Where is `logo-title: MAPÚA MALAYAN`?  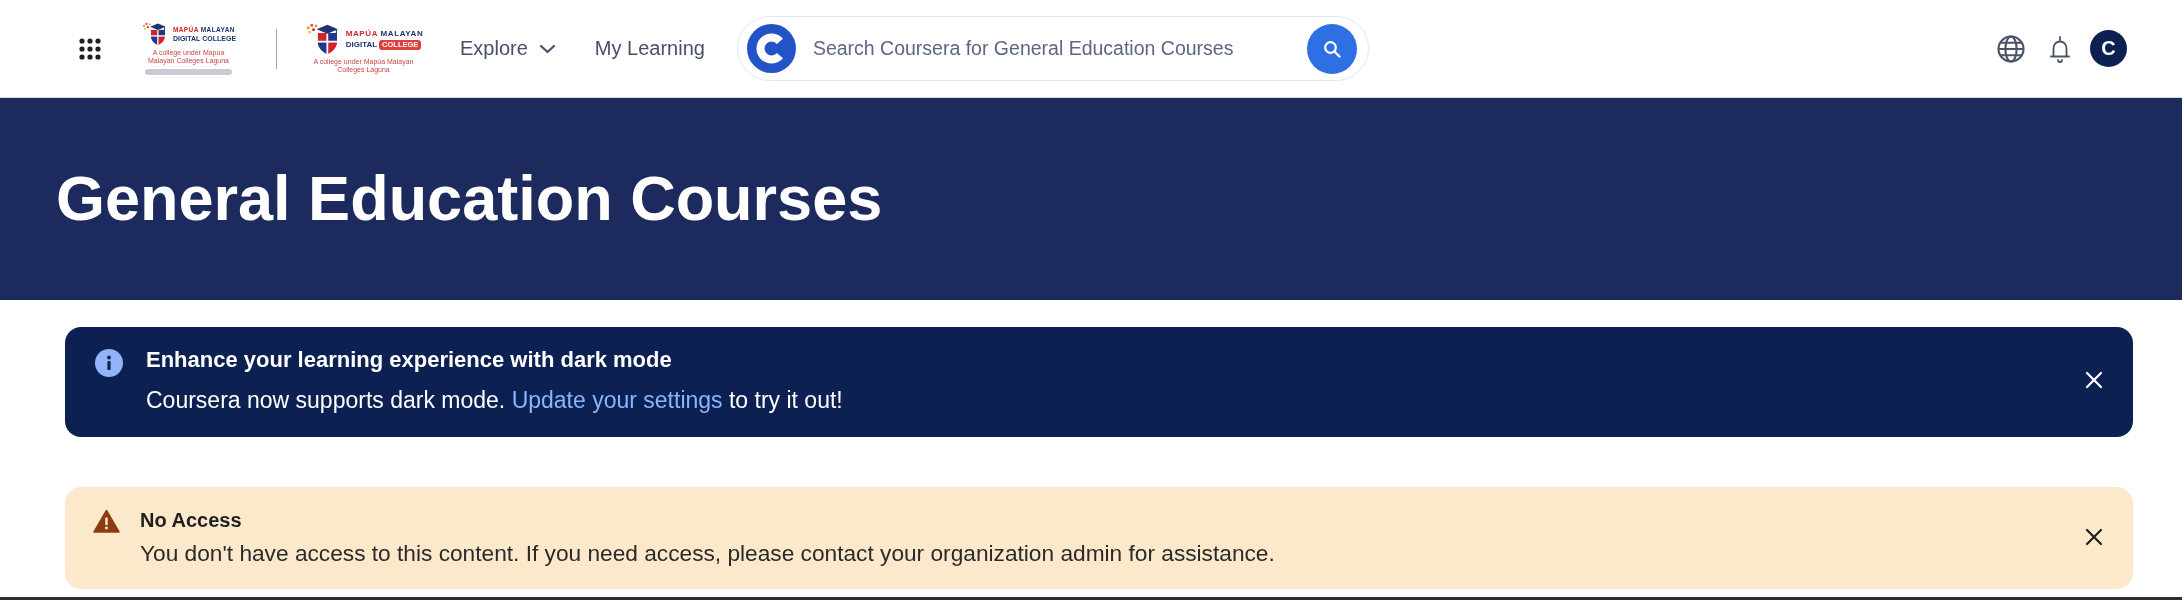
logo-title: MAPÚA MALAYAN is located at coordinates (384, 33).